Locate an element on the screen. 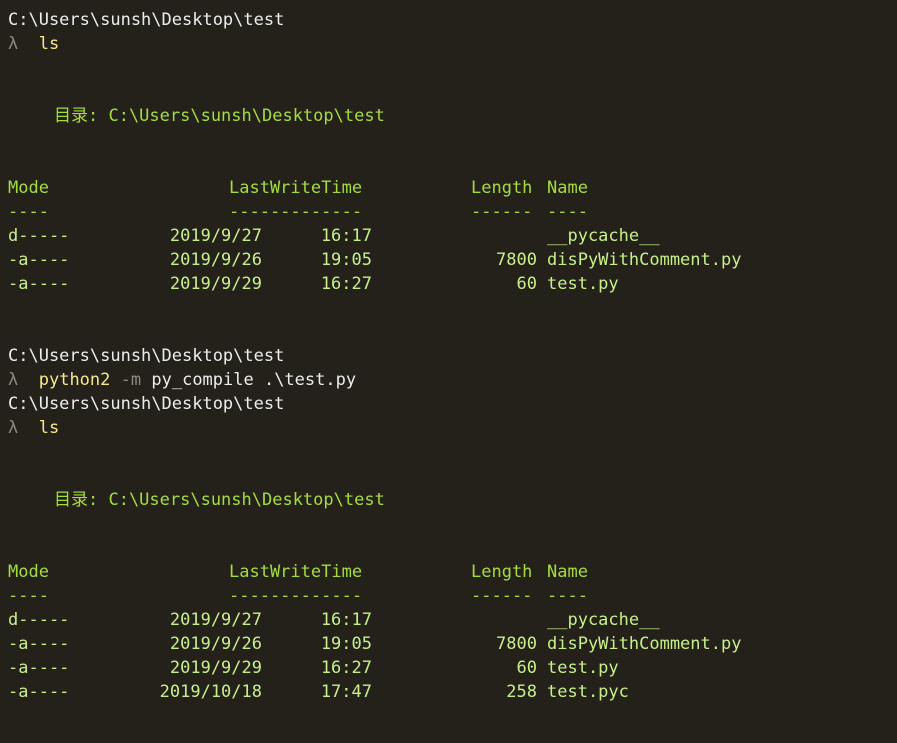 The width and height of the screenshot is (897, 743). prompt-line-2: λ python2 -m py_compile .\test.py is located at coordinates (182, 380).